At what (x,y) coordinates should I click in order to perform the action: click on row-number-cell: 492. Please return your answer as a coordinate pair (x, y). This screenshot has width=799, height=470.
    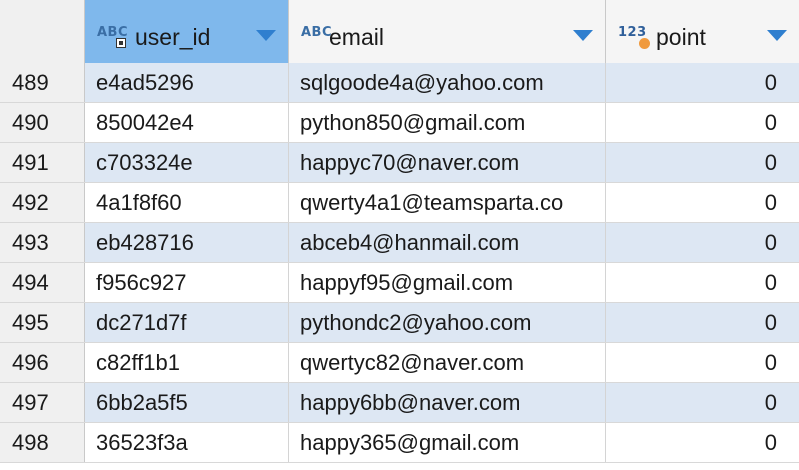
    Looking at the image, I should click on (42, 202).